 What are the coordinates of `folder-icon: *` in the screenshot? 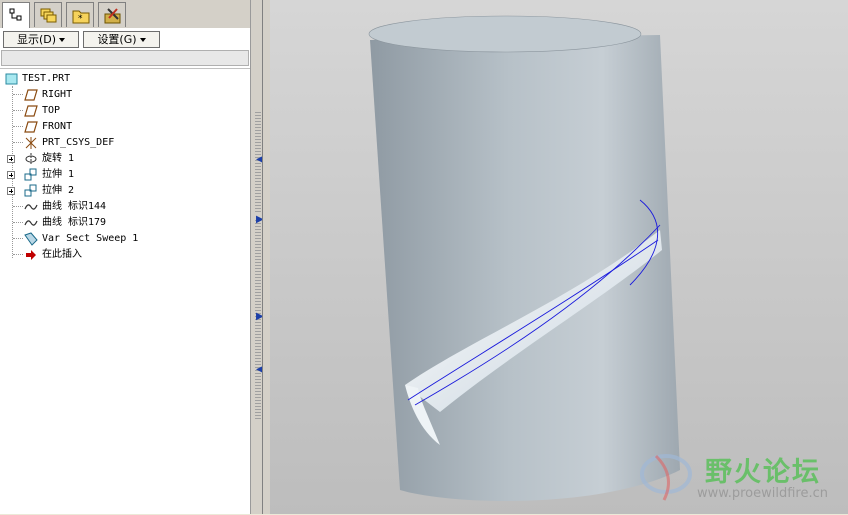 It's located at (81, 17).